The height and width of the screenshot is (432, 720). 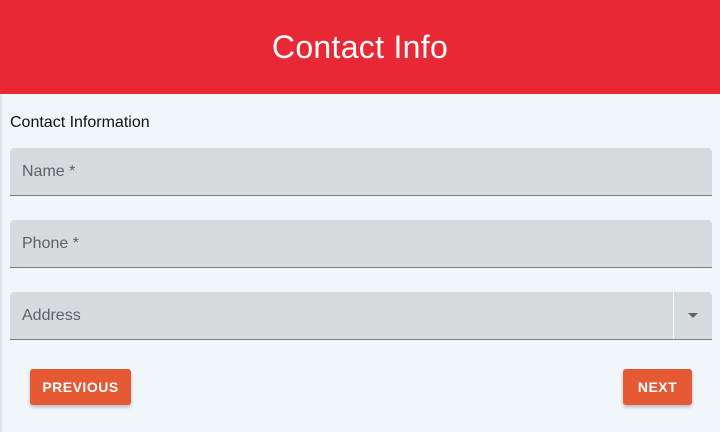 I want to click on page-title: Contact Info, so click(x=360, y=46).